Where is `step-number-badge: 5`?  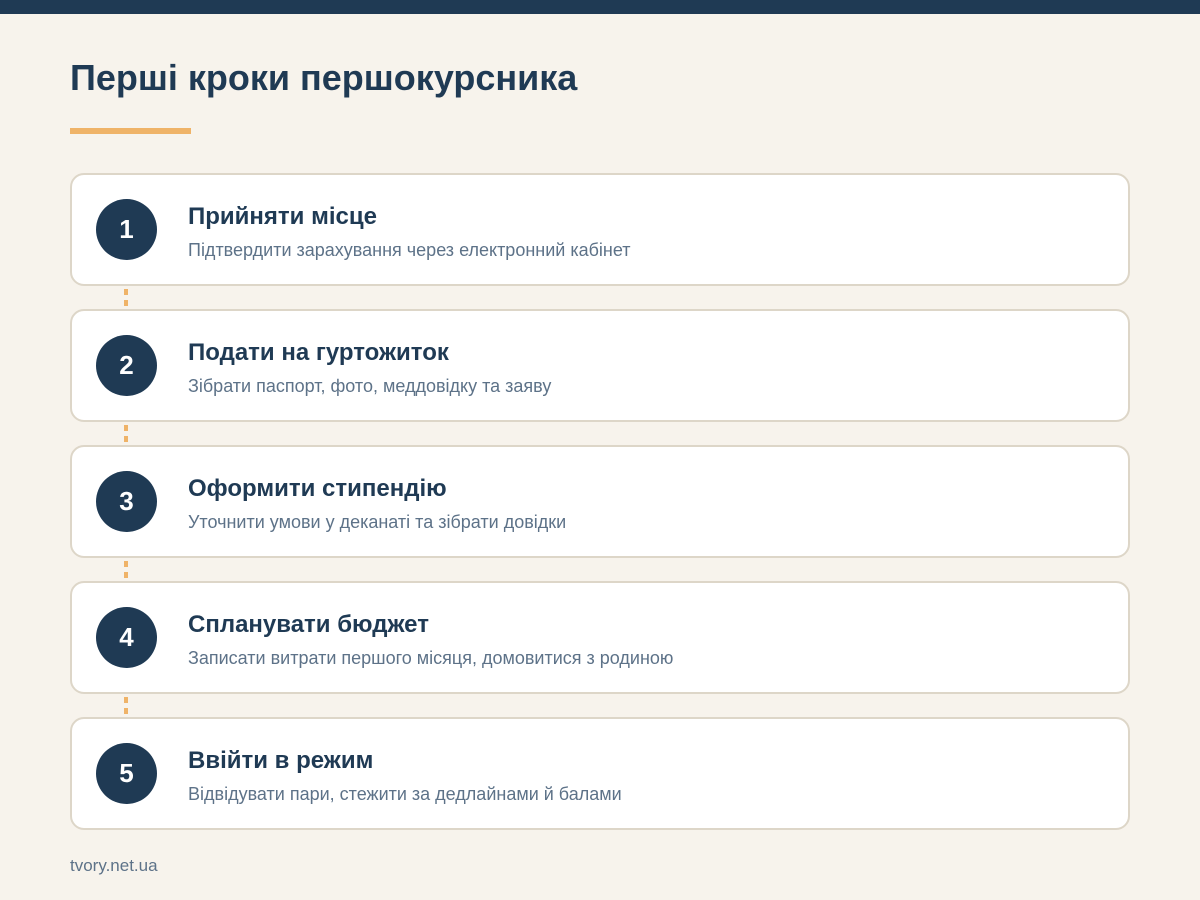
step-number-badge: 5 is located at coordinates (126, 773).